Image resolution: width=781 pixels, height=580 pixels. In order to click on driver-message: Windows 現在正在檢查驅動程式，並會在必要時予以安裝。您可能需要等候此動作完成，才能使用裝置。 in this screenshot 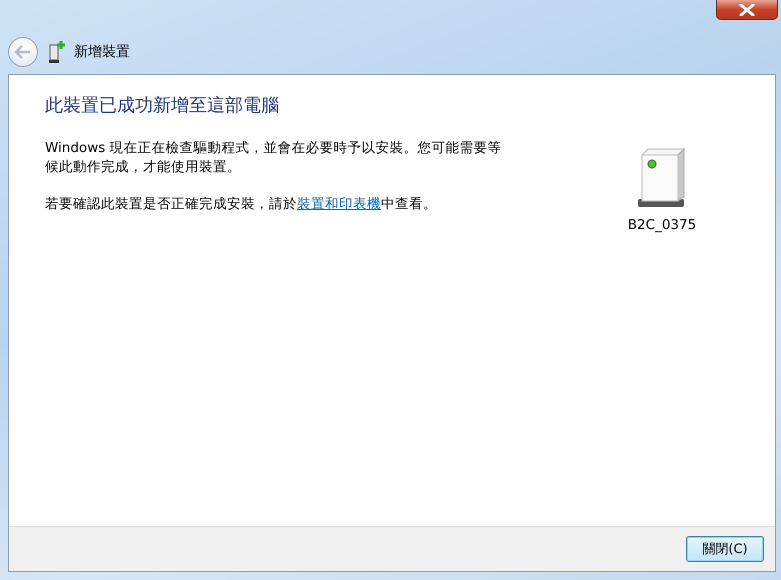, I will do `click(274, 158)`.